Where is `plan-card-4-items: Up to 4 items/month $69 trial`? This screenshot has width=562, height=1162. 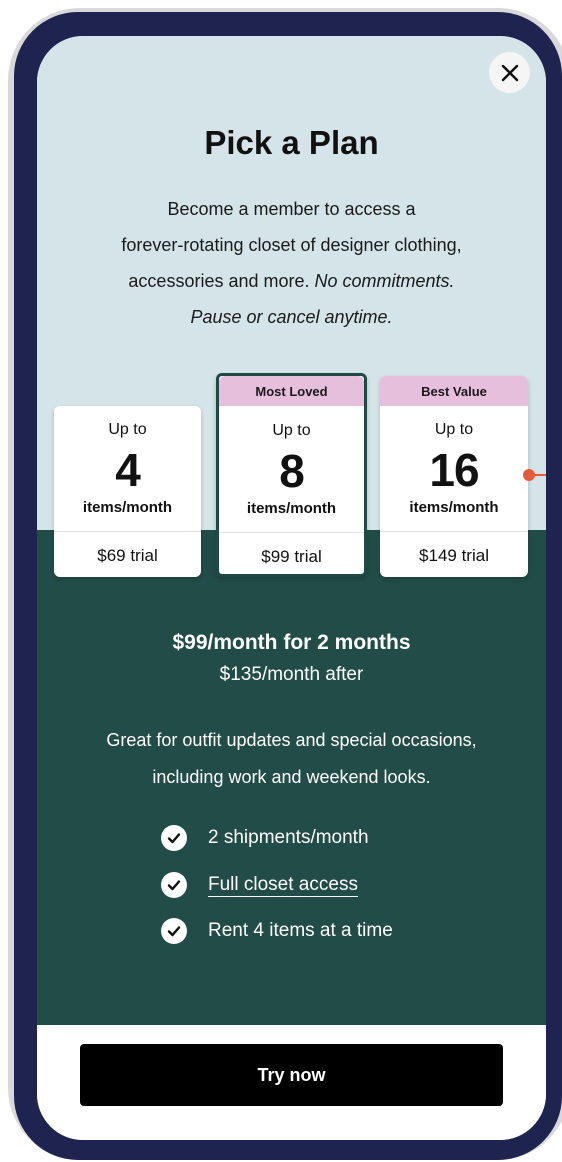
plan-card-4-items: Up to 4 items/month $69 trial is located at coordinates (127, 491).